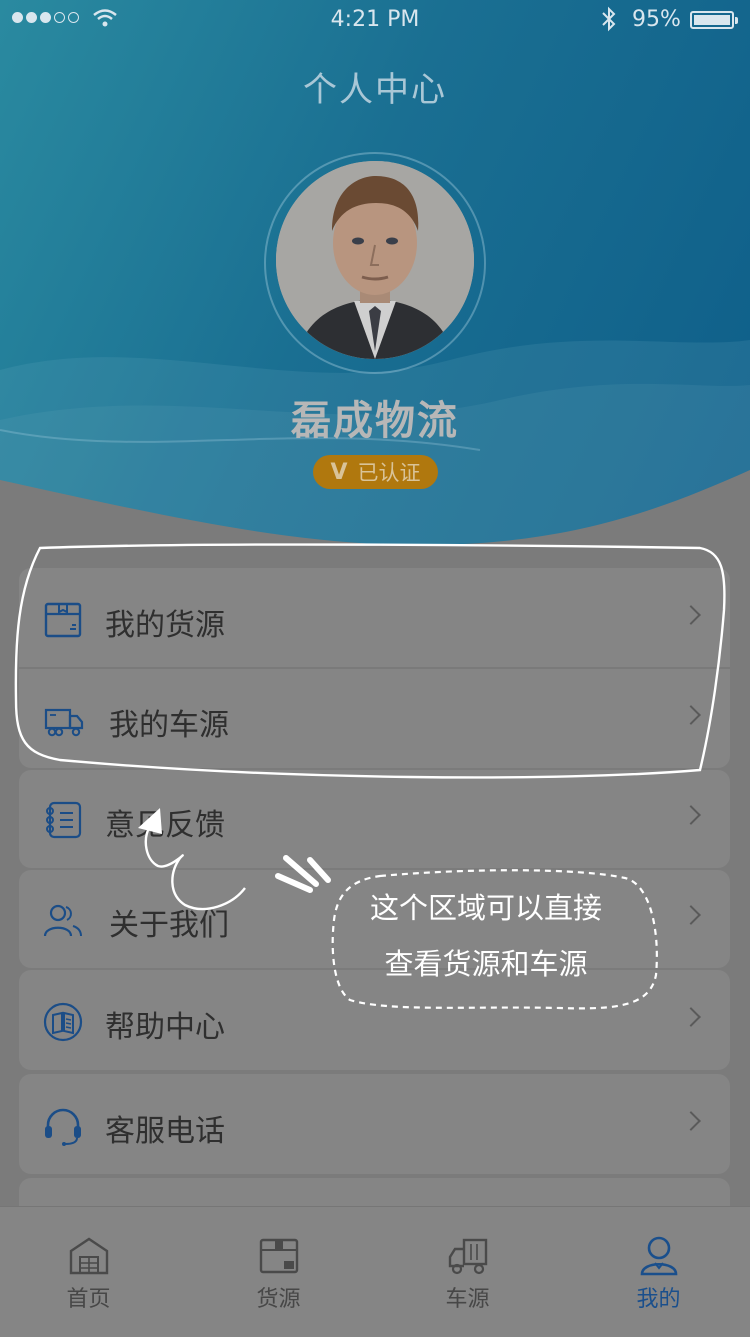 Image resolution: width=750 pixels, height=1337 pixels. I want to click on tab-home: 首页, so click(91, 1272).